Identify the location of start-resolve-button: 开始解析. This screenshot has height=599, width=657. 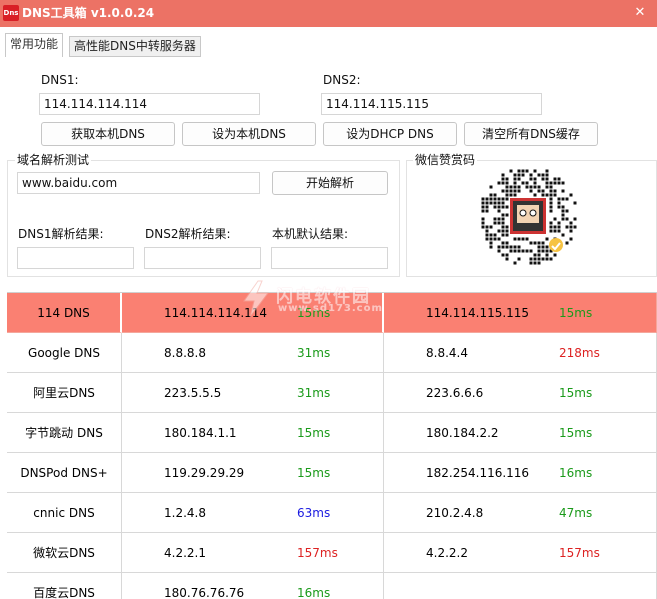
(330, 183).